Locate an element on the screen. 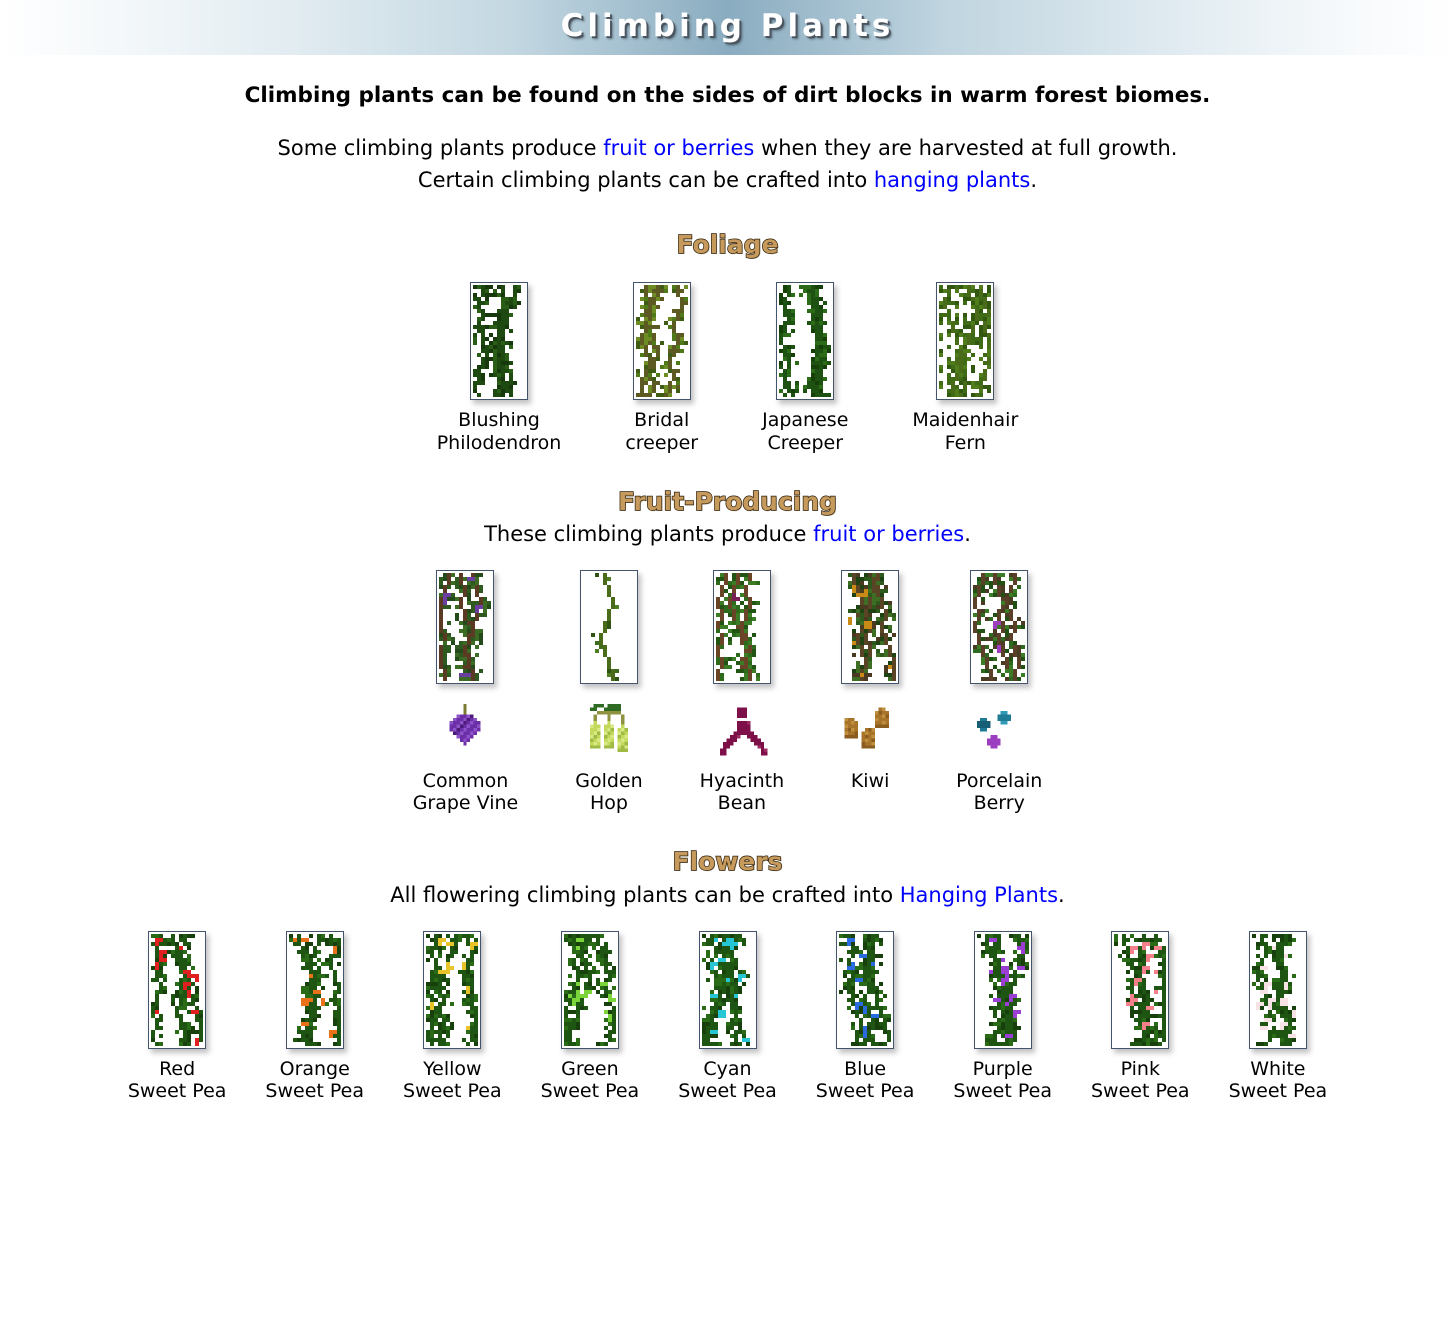 The image size is (1455, 1333). plant-card: Red Sweet Pea is located at coordinates (177, 1017).